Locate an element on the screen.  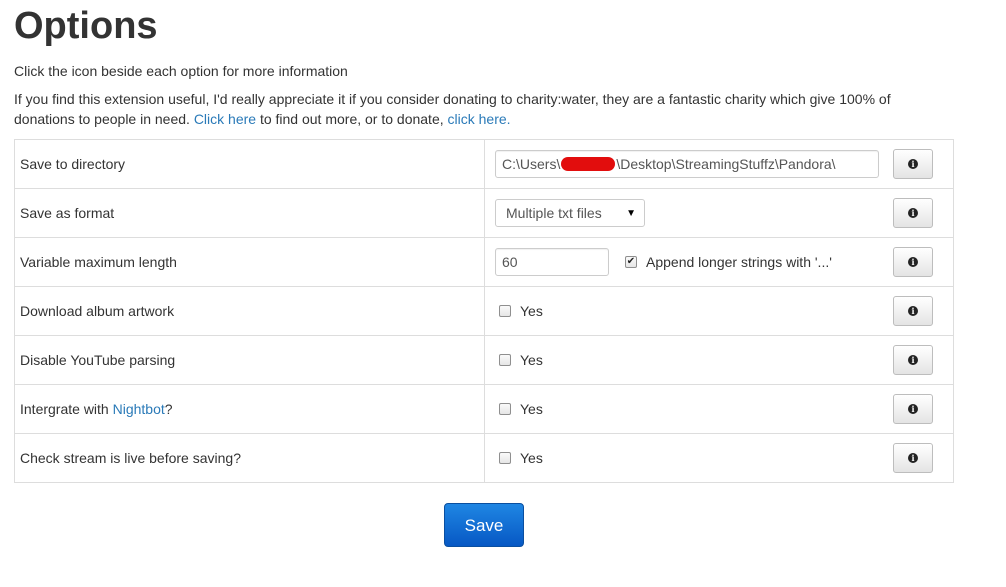
youtube-checkbox is located at coordinates (505, 360).